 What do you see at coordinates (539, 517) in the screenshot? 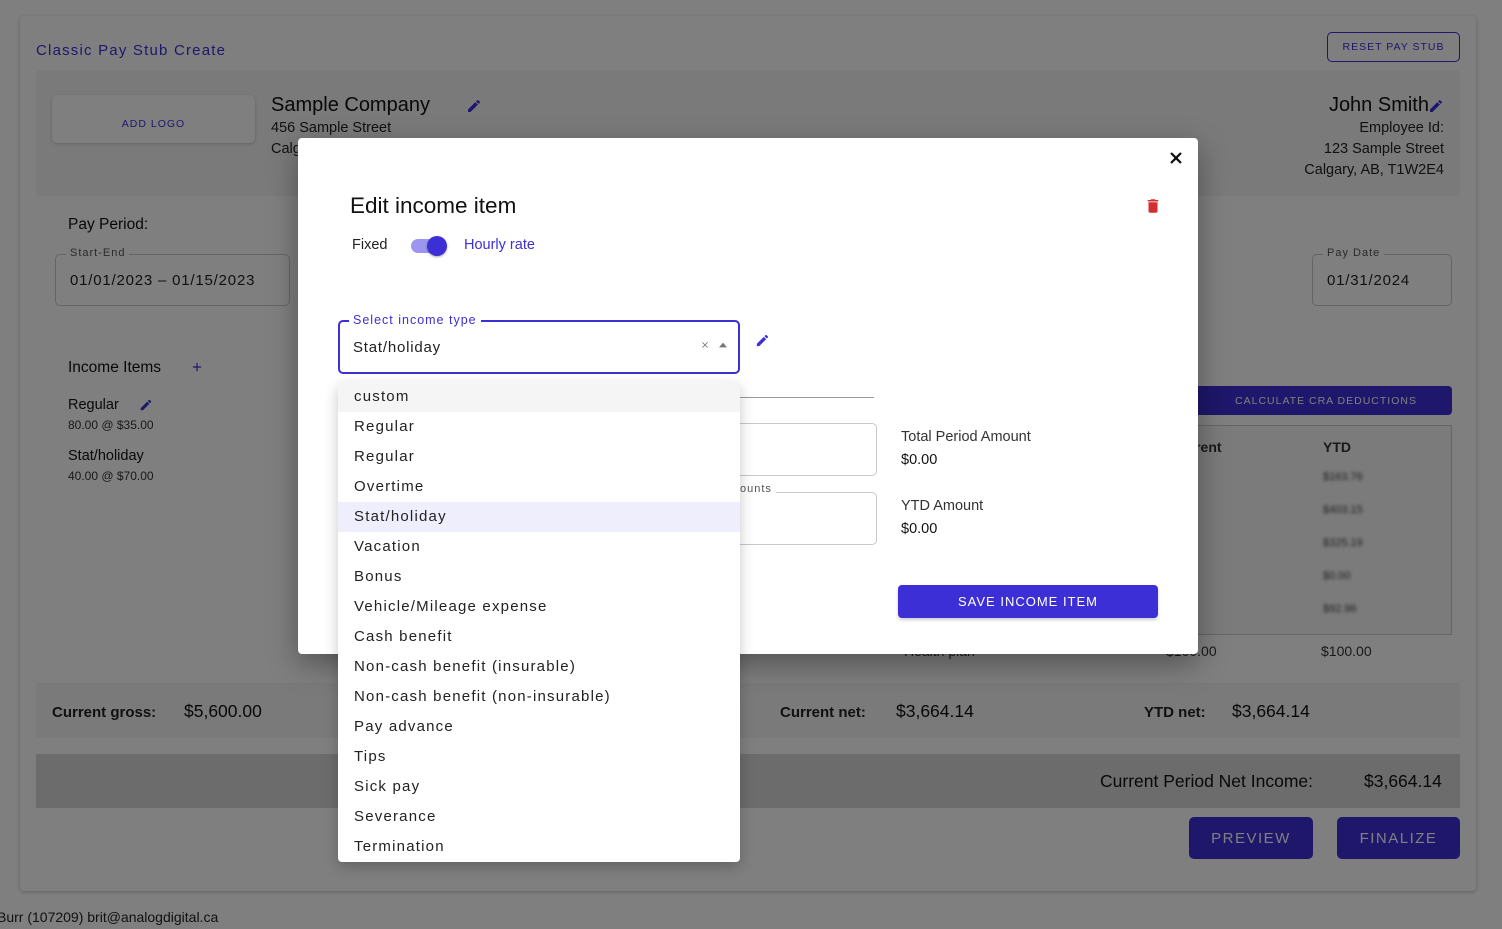
I see `income-type-option: Stat/holiday` at bounding box center [539, 517].